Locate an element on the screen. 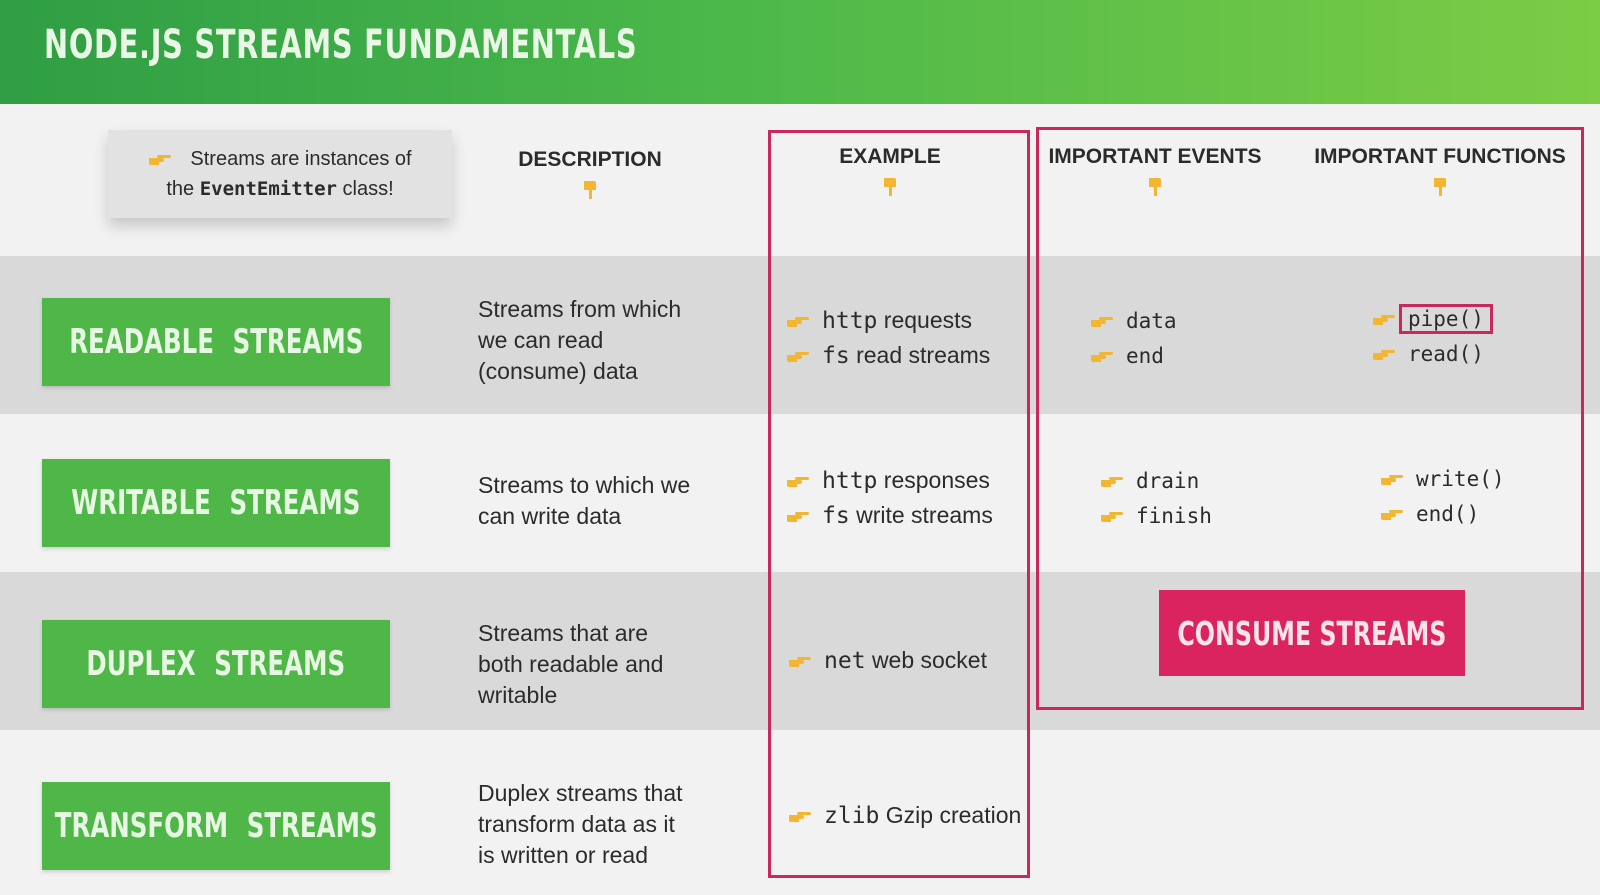 This screenshot has width=1600, height=895. note-text-1: Streams are instances of is located at coordinates (301, 159).